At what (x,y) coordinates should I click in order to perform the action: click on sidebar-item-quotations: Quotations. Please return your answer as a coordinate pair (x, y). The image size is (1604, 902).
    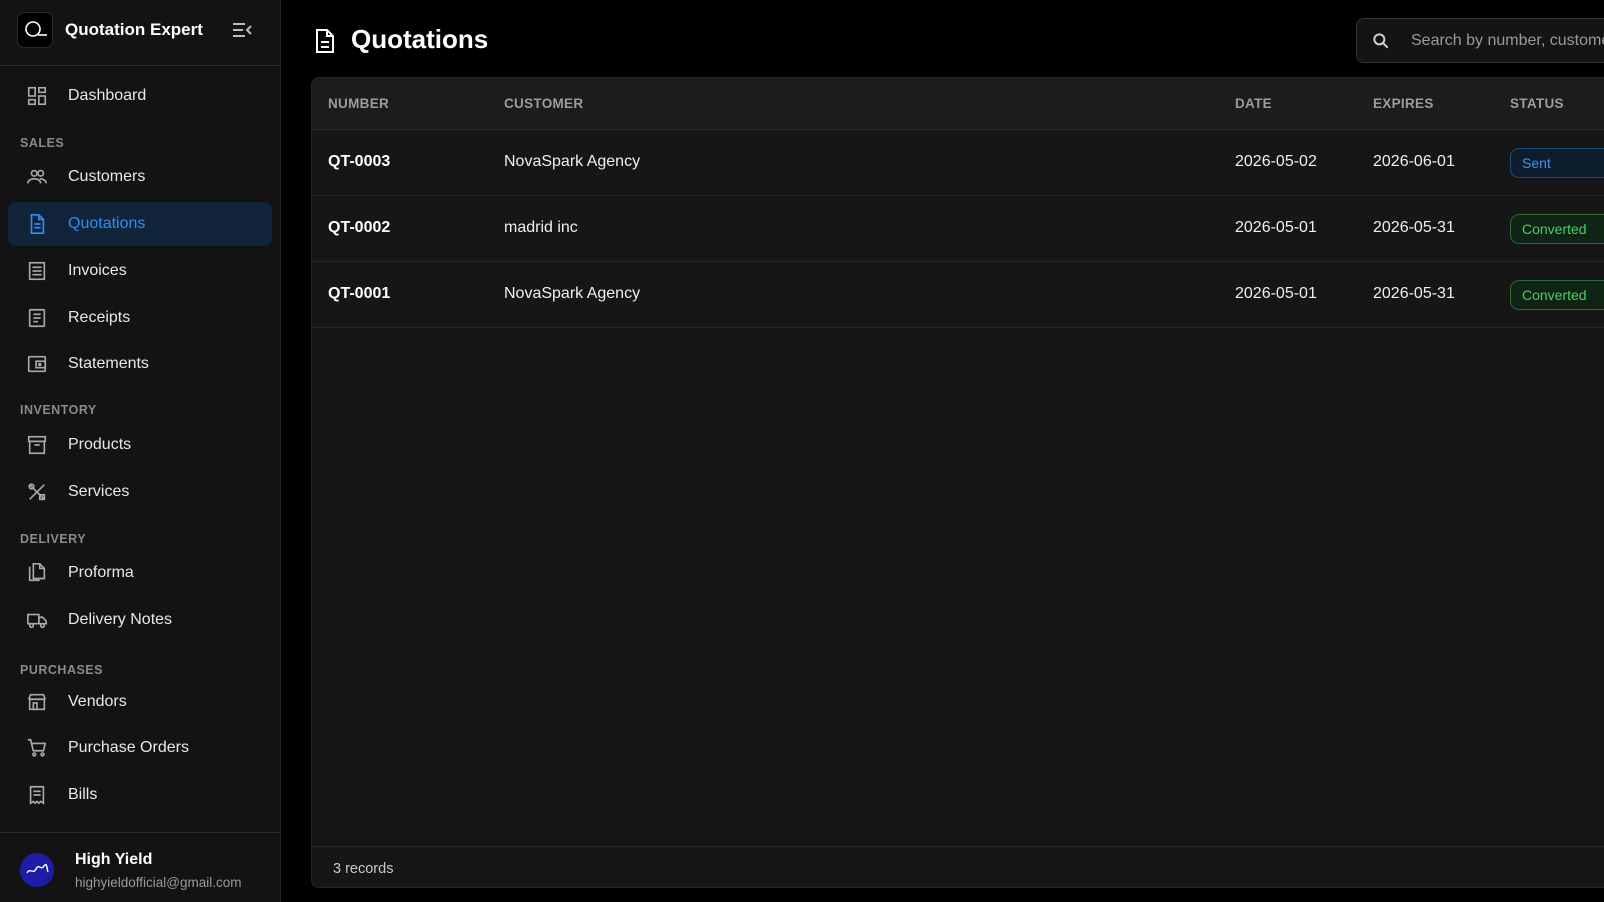
    Looking at the image, I should click on (140, 224).